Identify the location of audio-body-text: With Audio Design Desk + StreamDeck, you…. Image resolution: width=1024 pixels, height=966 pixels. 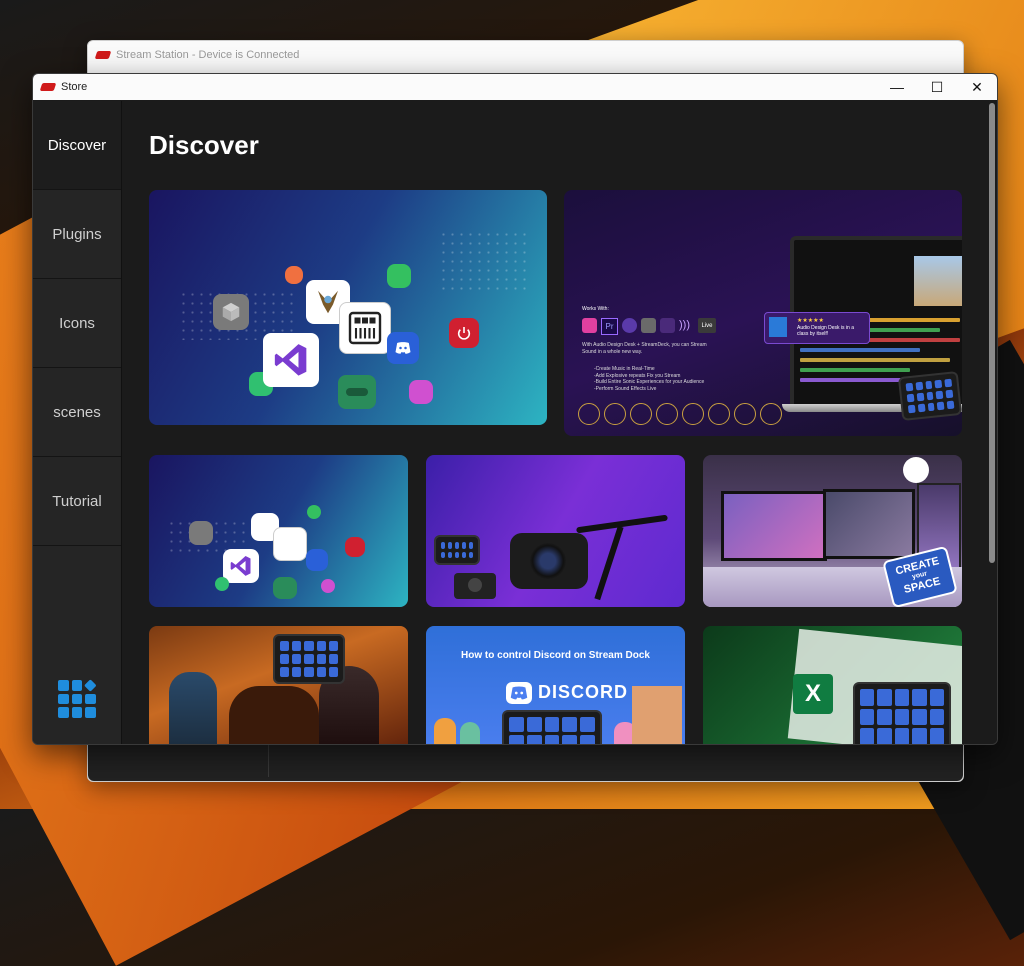
(644, 348).